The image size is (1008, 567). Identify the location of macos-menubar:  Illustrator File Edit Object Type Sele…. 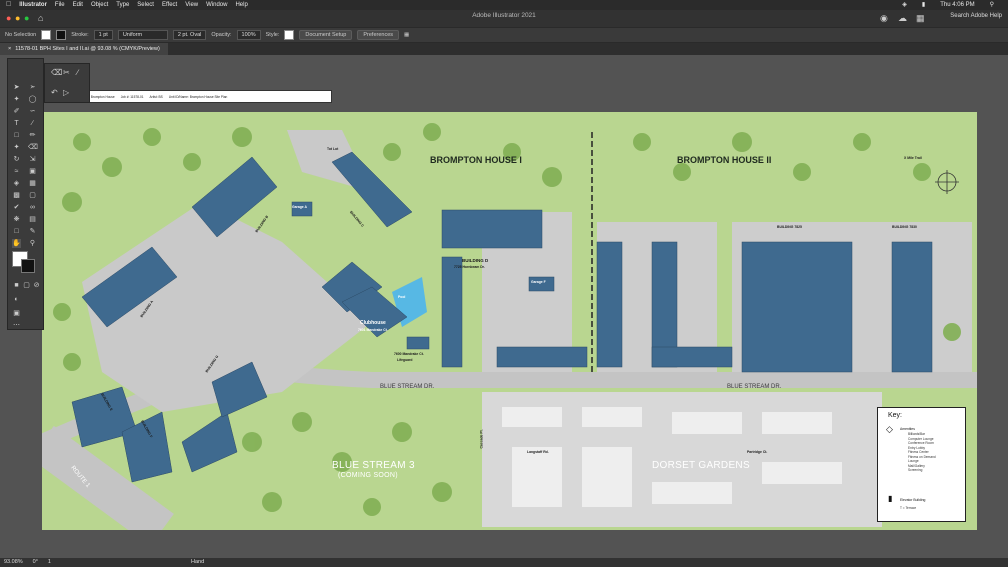
(504, 5).